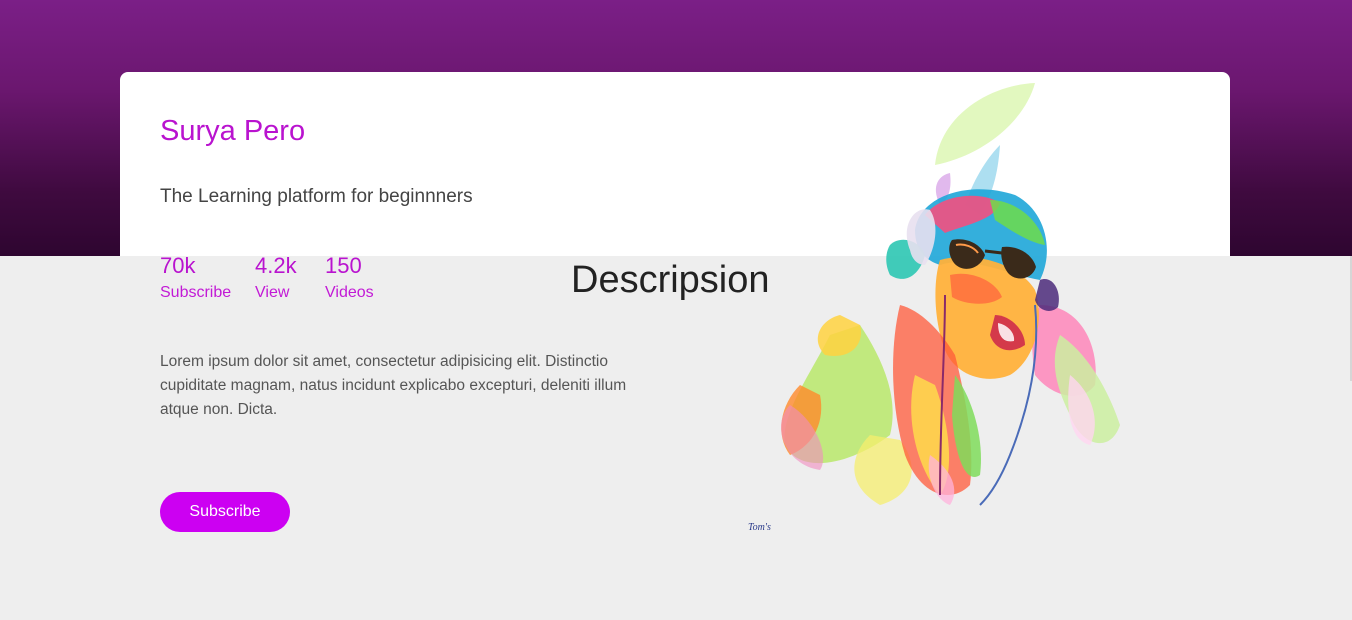 The width and height of the screenshot is (1352, 620). I want to click on stat-value: 4.2k, so click(276, 265).